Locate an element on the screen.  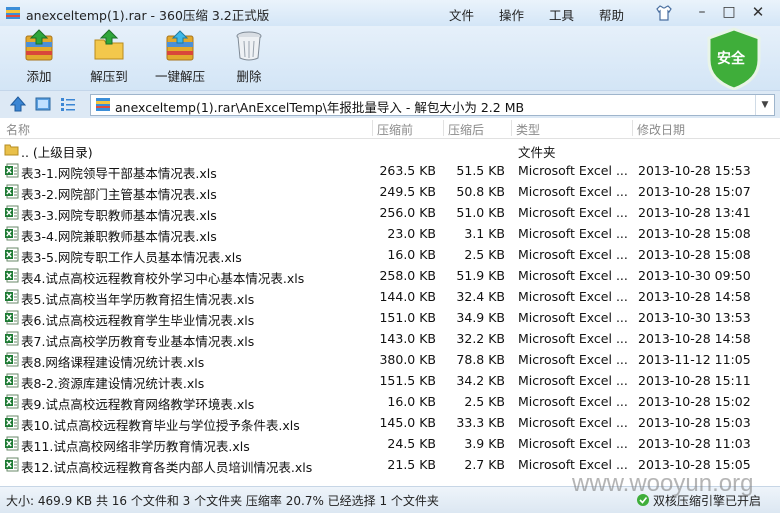
file-name: 表12.试点高校远程教育各类内部人员培训情况表.xls is located at coordinates (167, 467).